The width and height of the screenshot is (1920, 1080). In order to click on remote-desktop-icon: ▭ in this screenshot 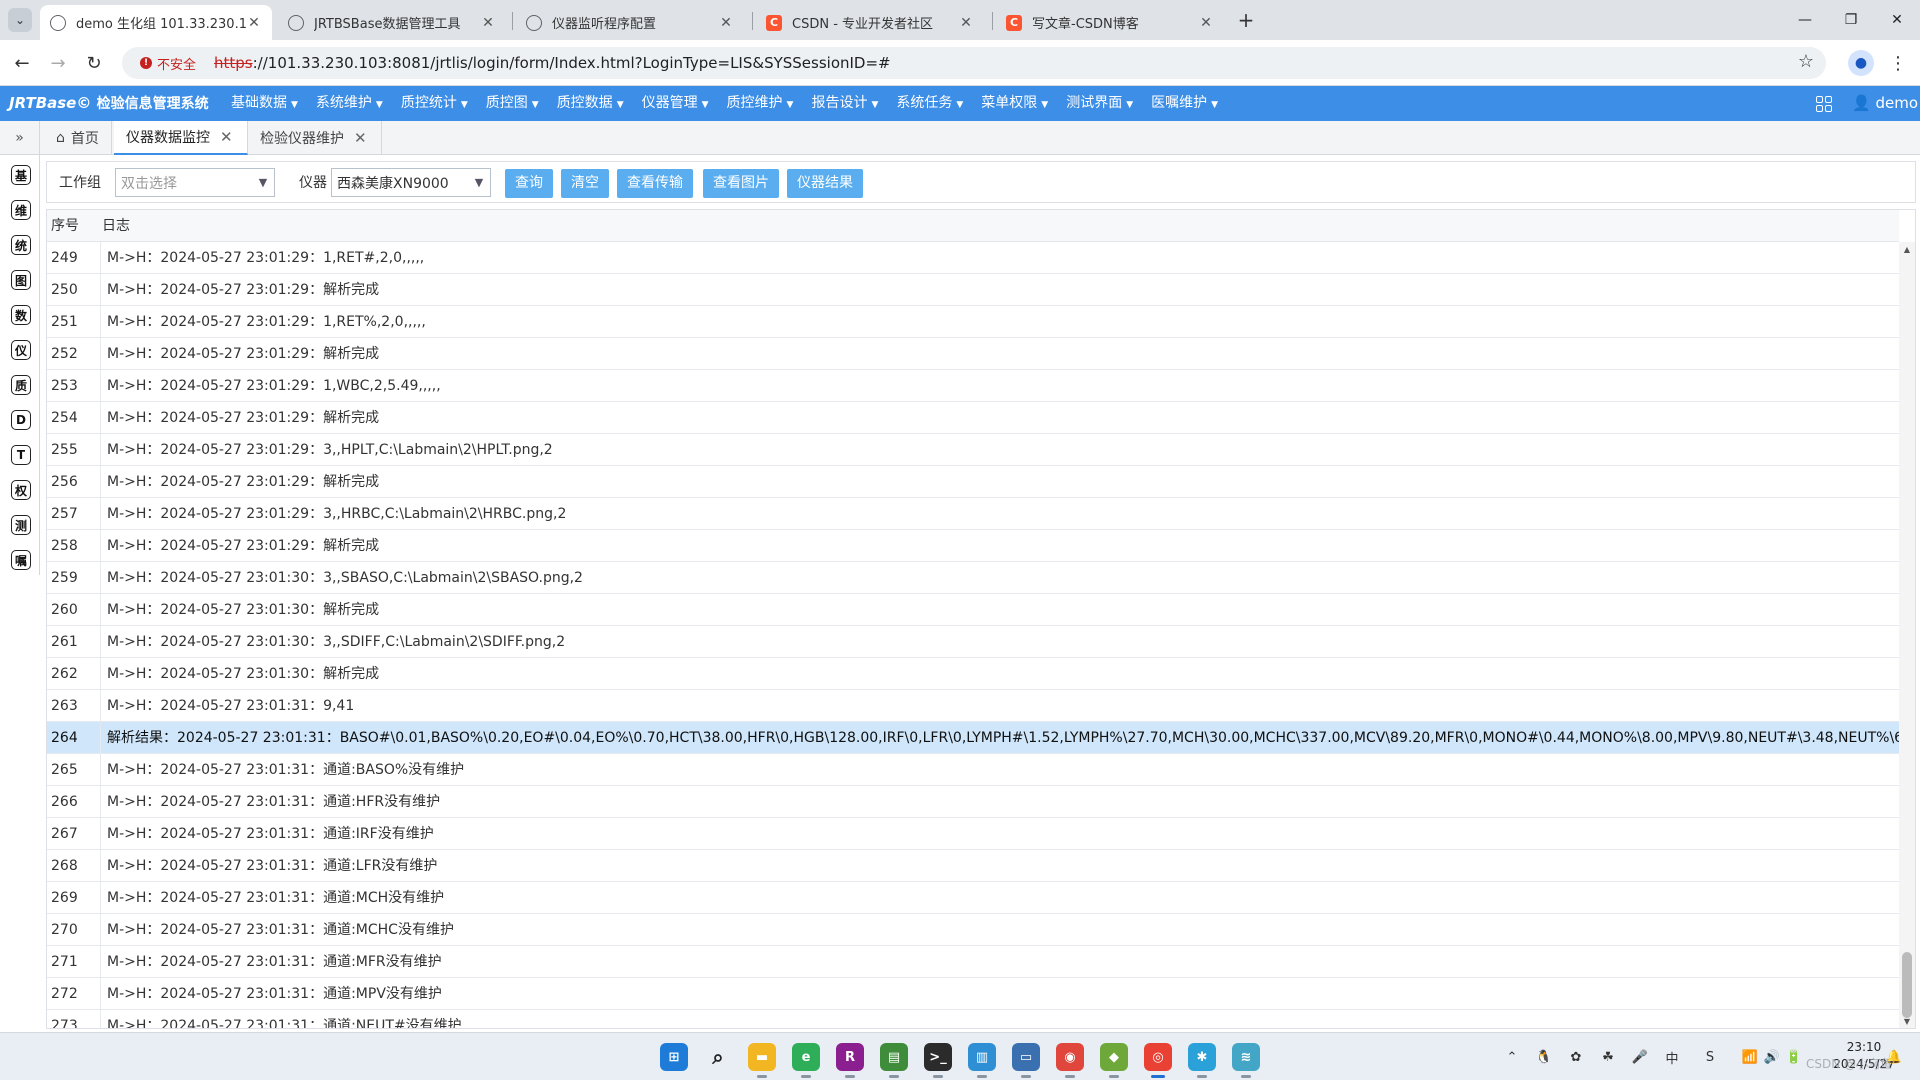, I will do `click(1026, 1060)`.